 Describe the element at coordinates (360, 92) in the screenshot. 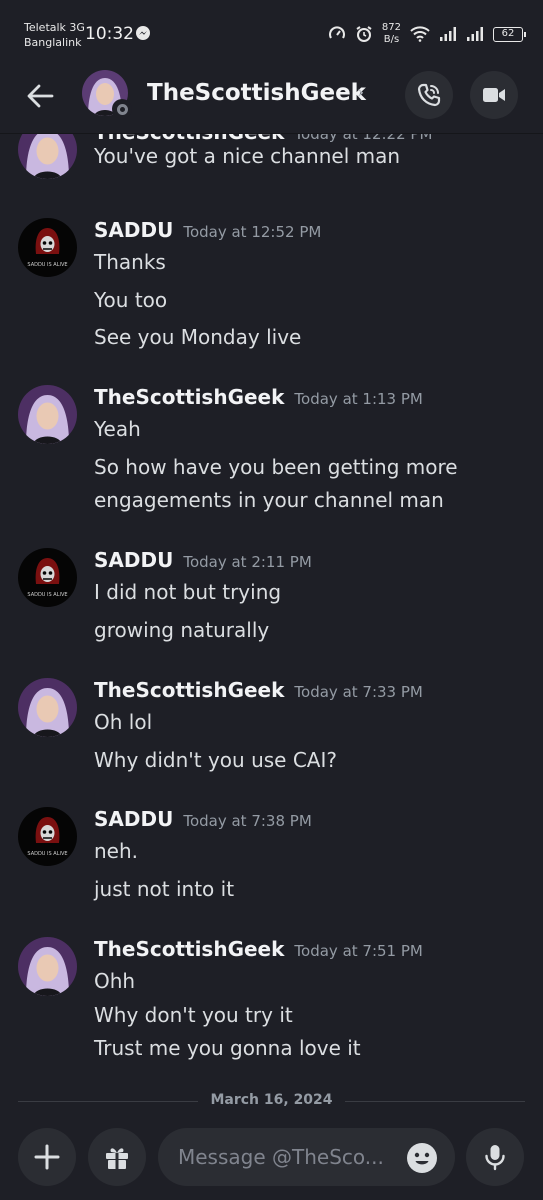

I see `chevron-right-icon: ›` at that location.